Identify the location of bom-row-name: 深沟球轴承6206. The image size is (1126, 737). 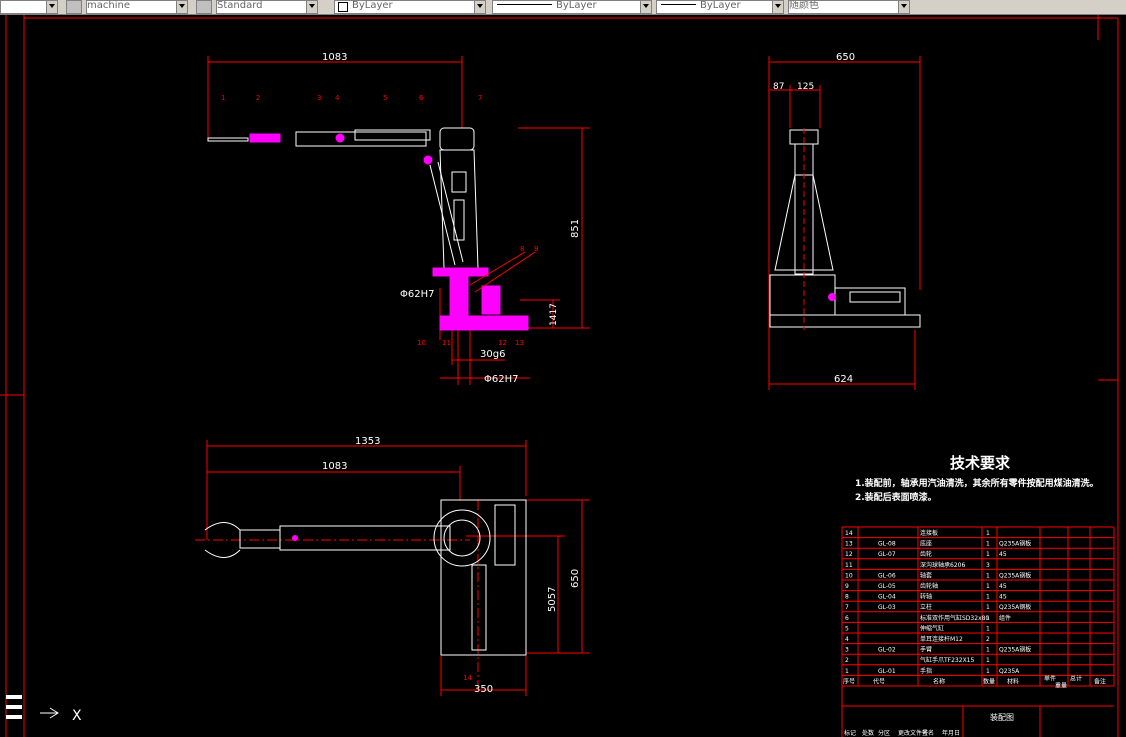
(942, 565).